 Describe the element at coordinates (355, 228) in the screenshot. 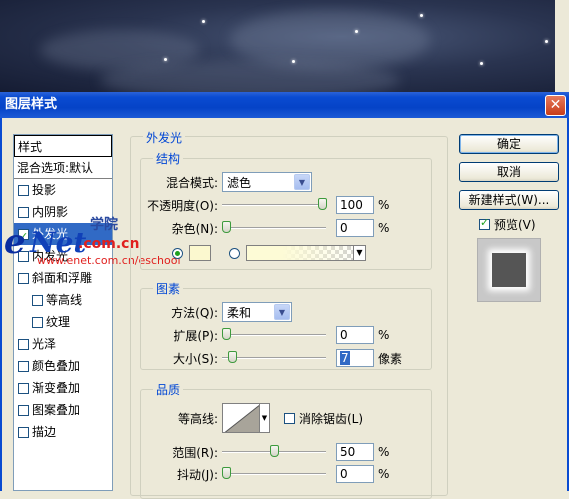

I see `noise-input: 0` at that location.